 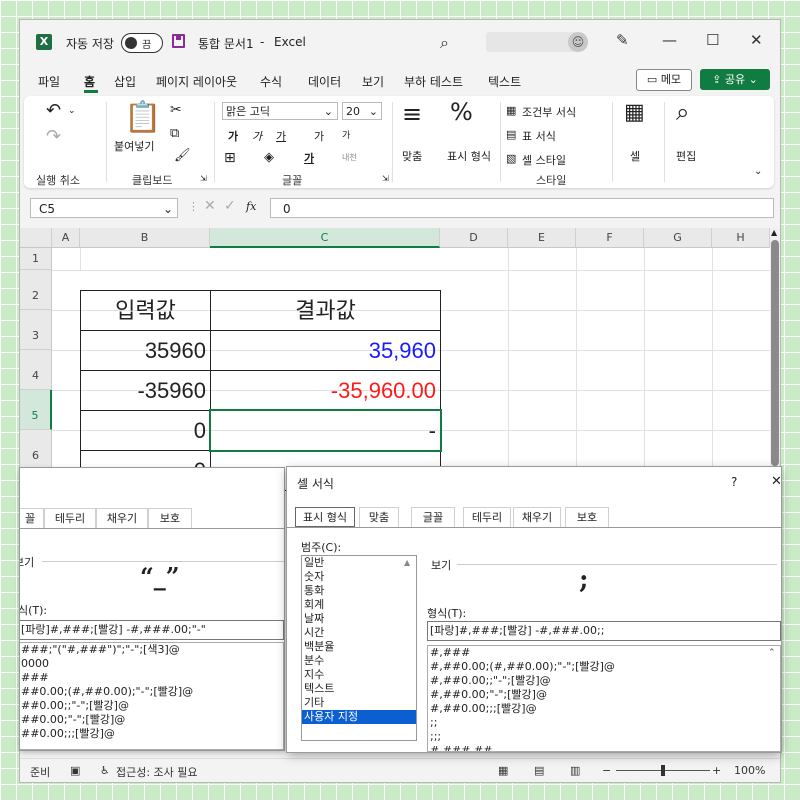 What do you see at coordinates (151, 650) in the screenshot?
I see `format-option: ###;"("#,###")";"-";[색3]@` at bounding box center [151, 650].